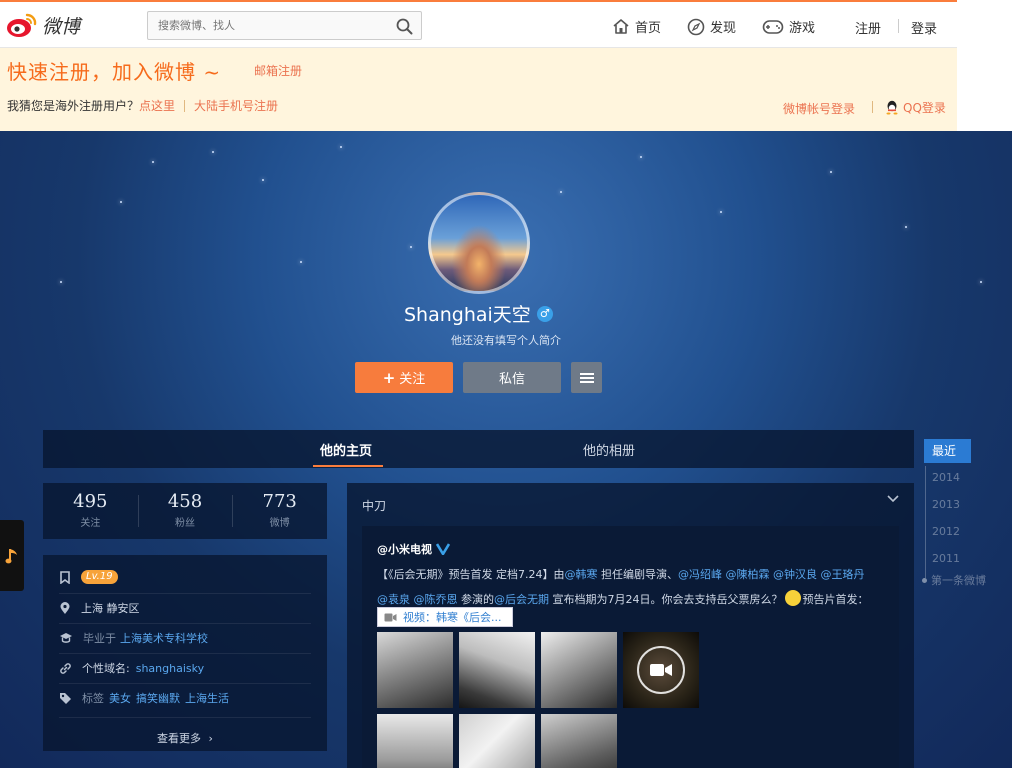  What do you see at coordinates (99, 577) in the screenshot?
I see `level-badge: Lv.19` at bounding box center [99, 577].